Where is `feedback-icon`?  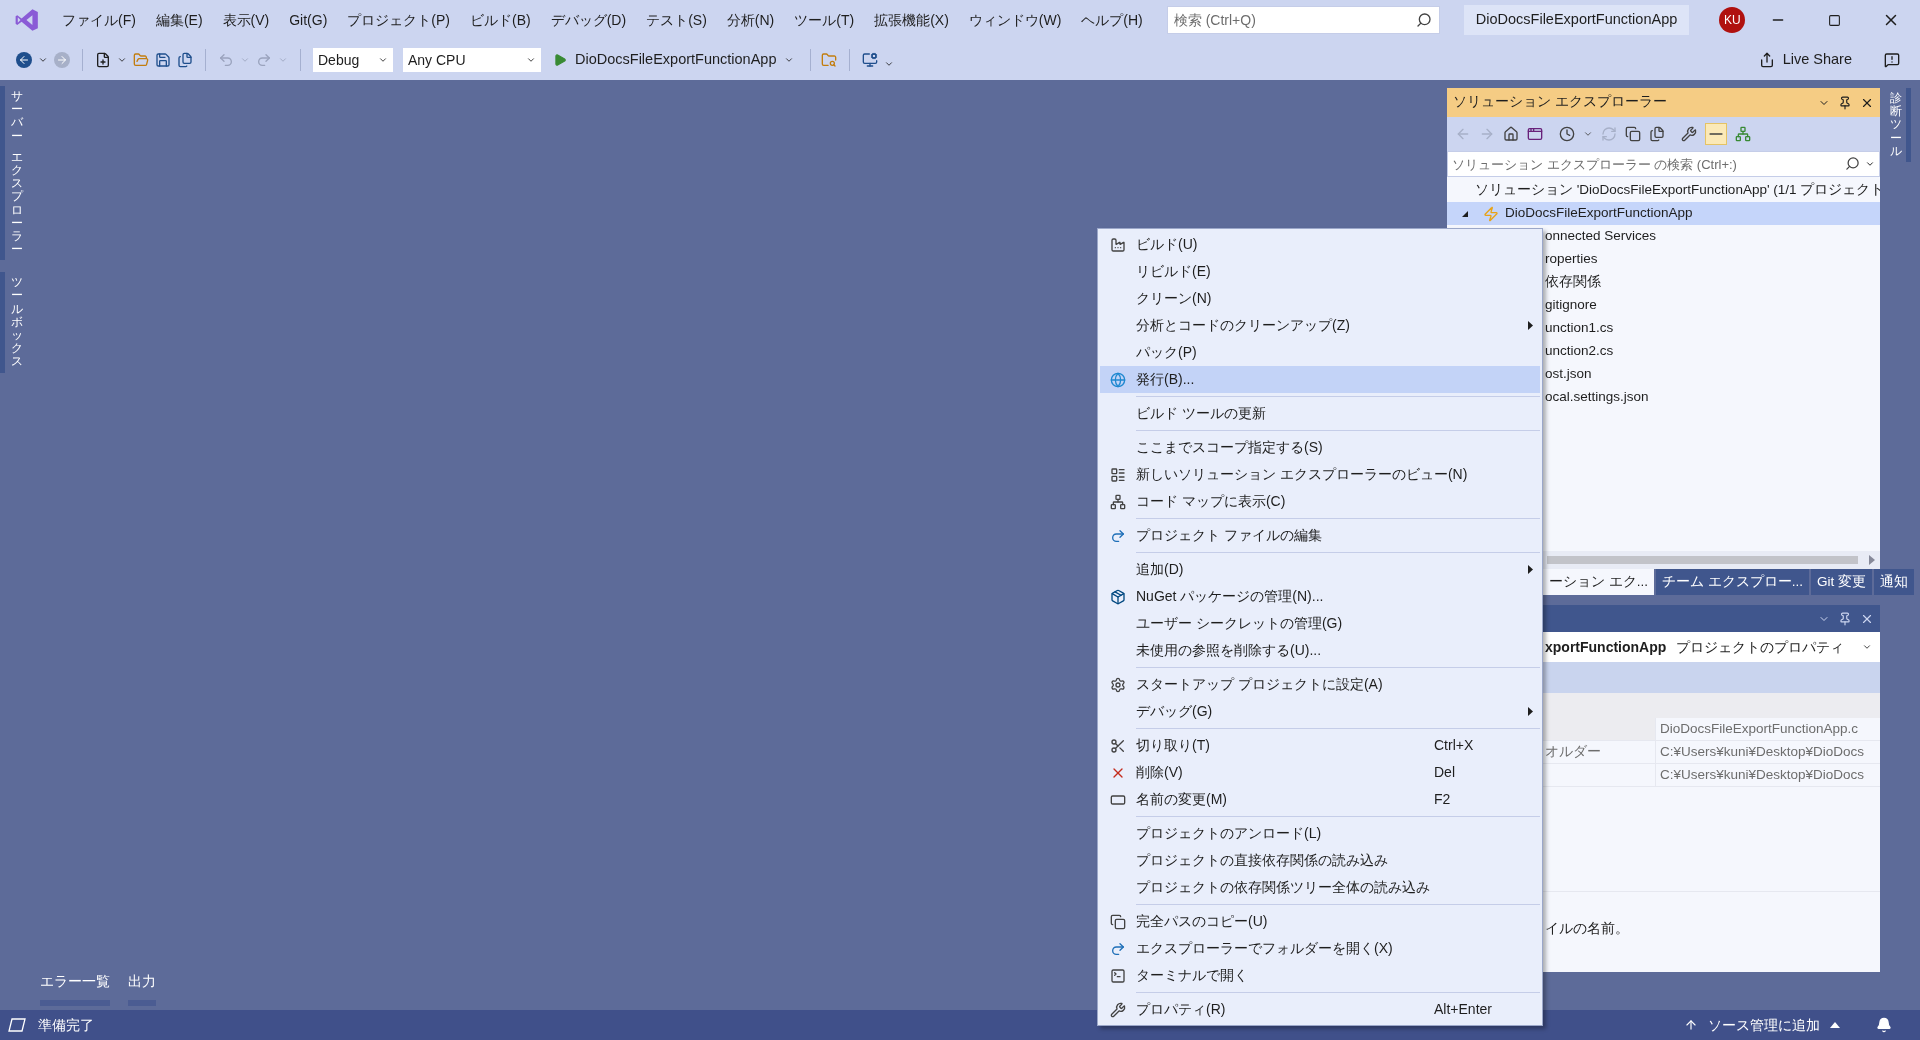 feedback-icon is located at coordinates (1892, 60).